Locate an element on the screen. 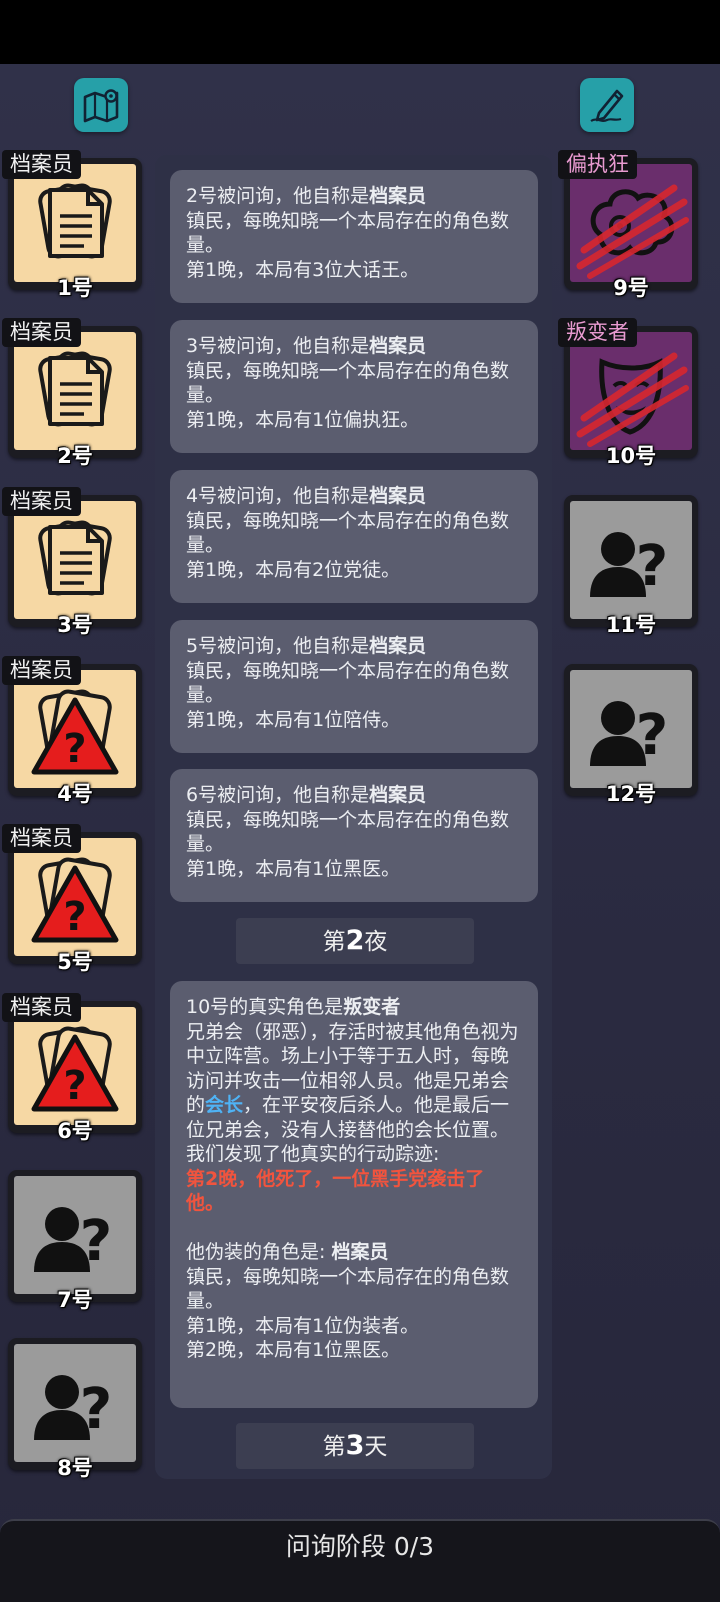  player-number: 4号 is located at coordinates (75, 794).